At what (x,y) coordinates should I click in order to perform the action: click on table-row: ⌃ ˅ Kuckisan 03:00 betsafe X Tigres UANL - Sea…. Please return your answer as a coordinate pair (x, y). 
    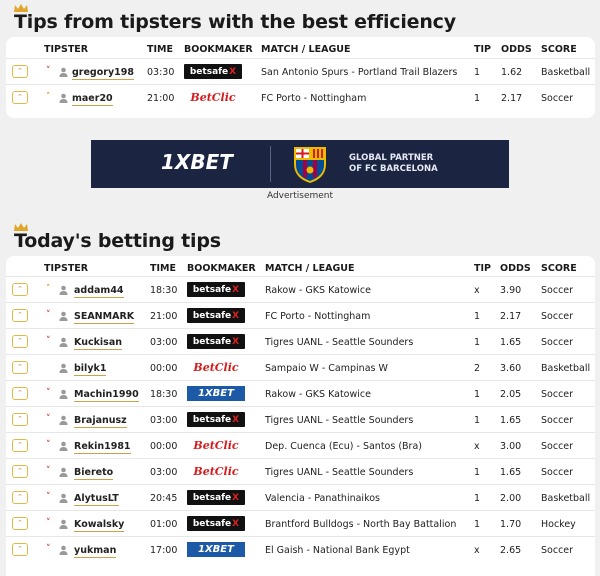
    Looking at the image, I should click on (300, 341).